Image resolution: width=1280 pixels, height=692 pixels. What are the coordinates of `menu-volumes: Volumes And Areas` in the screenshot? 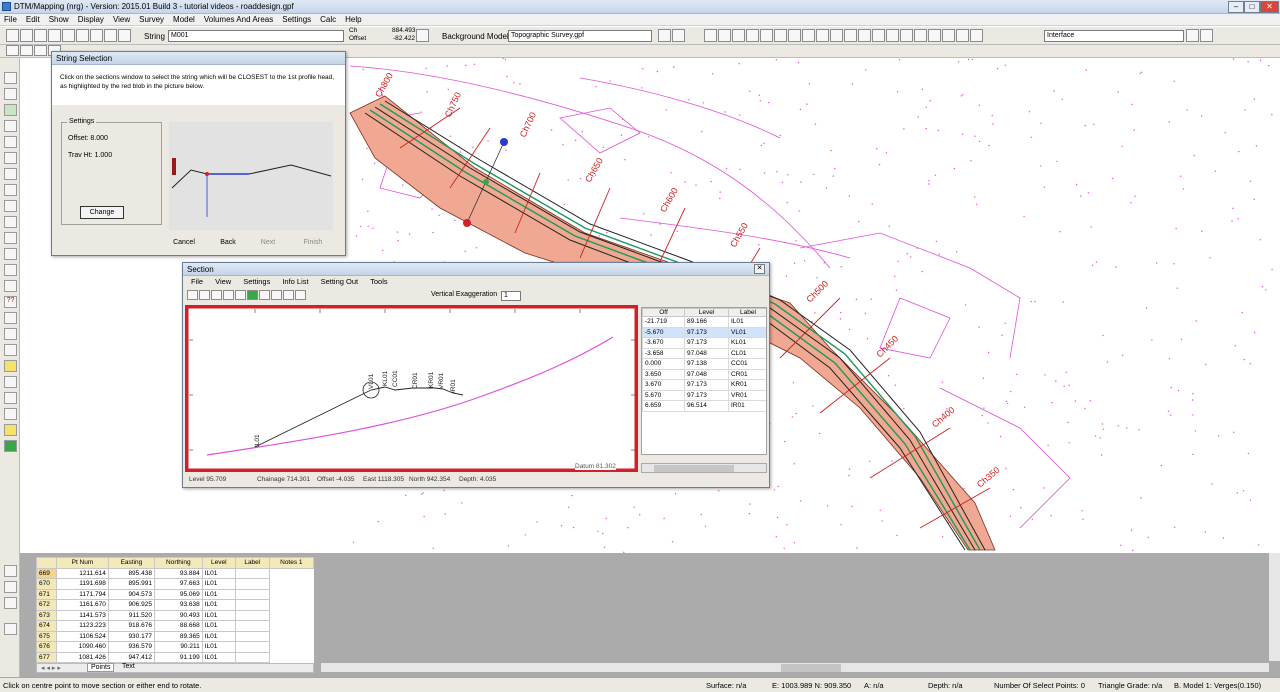 It's located at (238, 19).